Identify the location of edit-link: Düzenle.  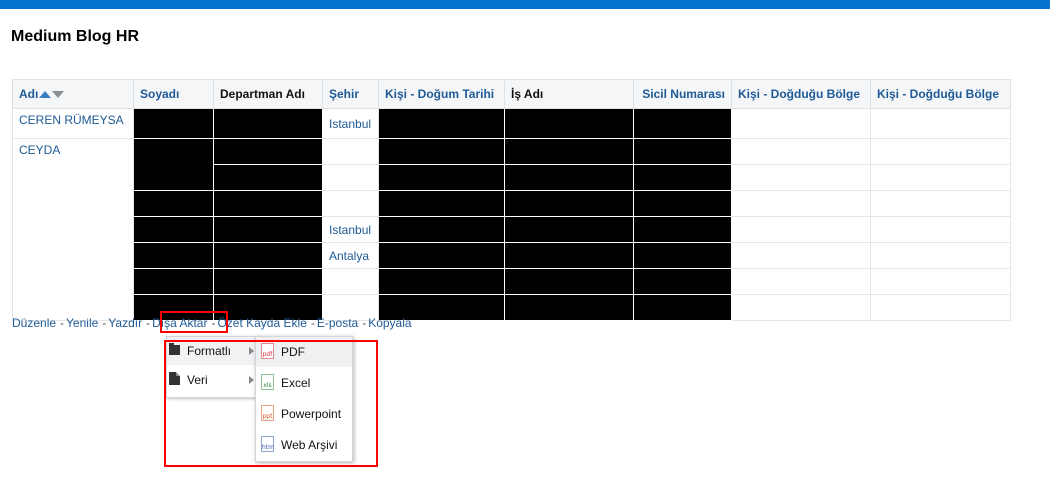
(34, 323).